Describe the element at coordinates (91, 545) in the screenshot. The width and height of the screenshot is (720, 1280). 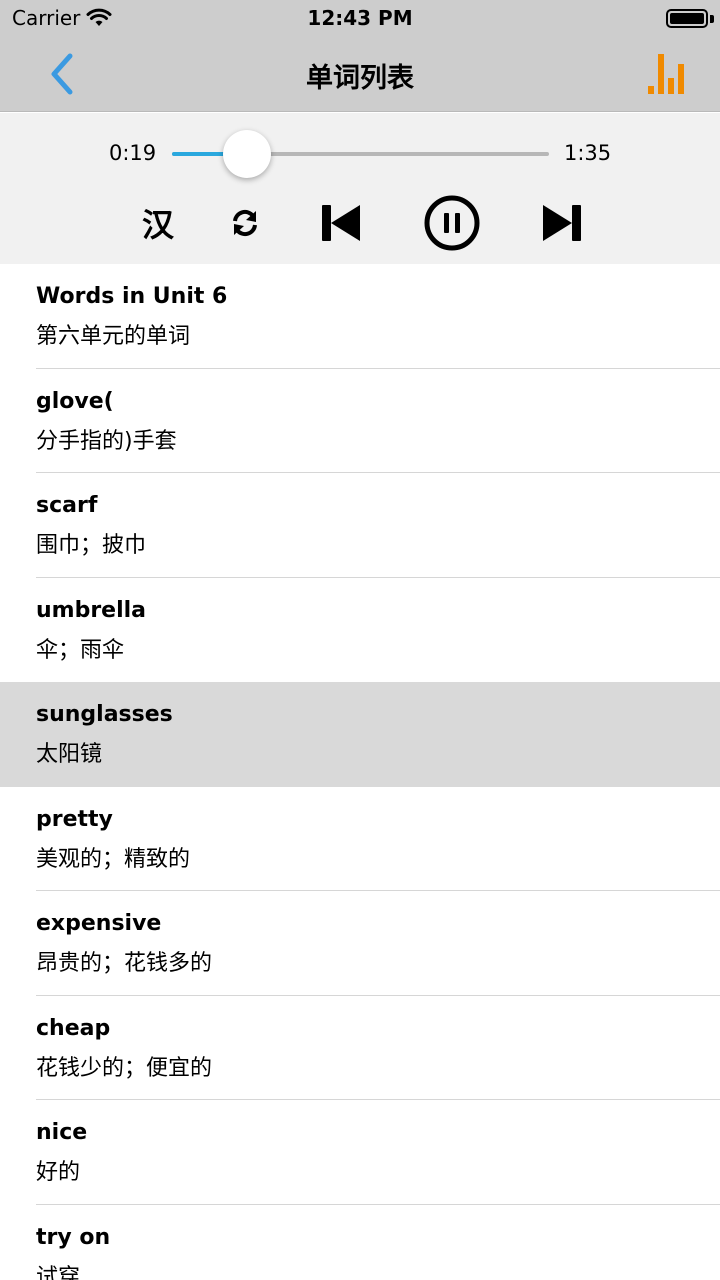
I see `word-chinese: 围巾；披巾` at that location.